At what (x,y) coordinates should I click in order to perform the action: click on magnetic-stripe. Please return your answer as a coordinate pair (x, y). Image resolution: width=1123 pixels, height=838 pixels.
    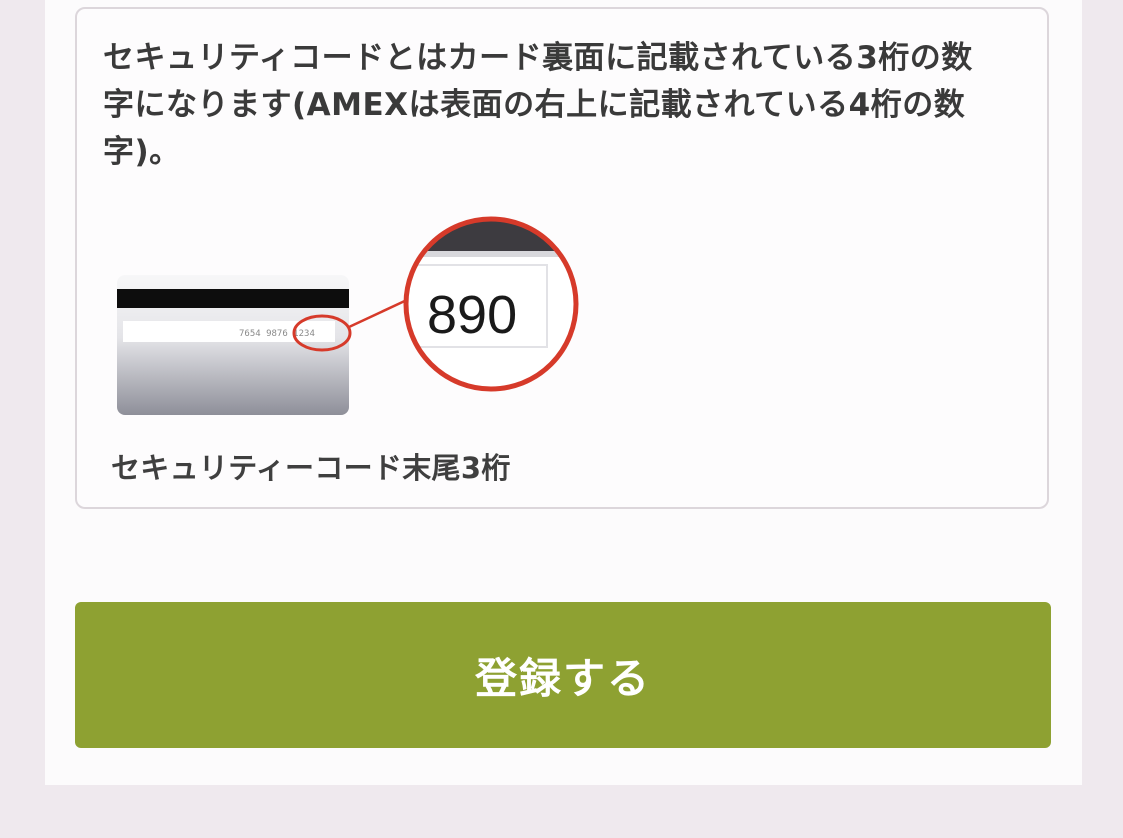
    Looking at the image, I should click on (233, 298).